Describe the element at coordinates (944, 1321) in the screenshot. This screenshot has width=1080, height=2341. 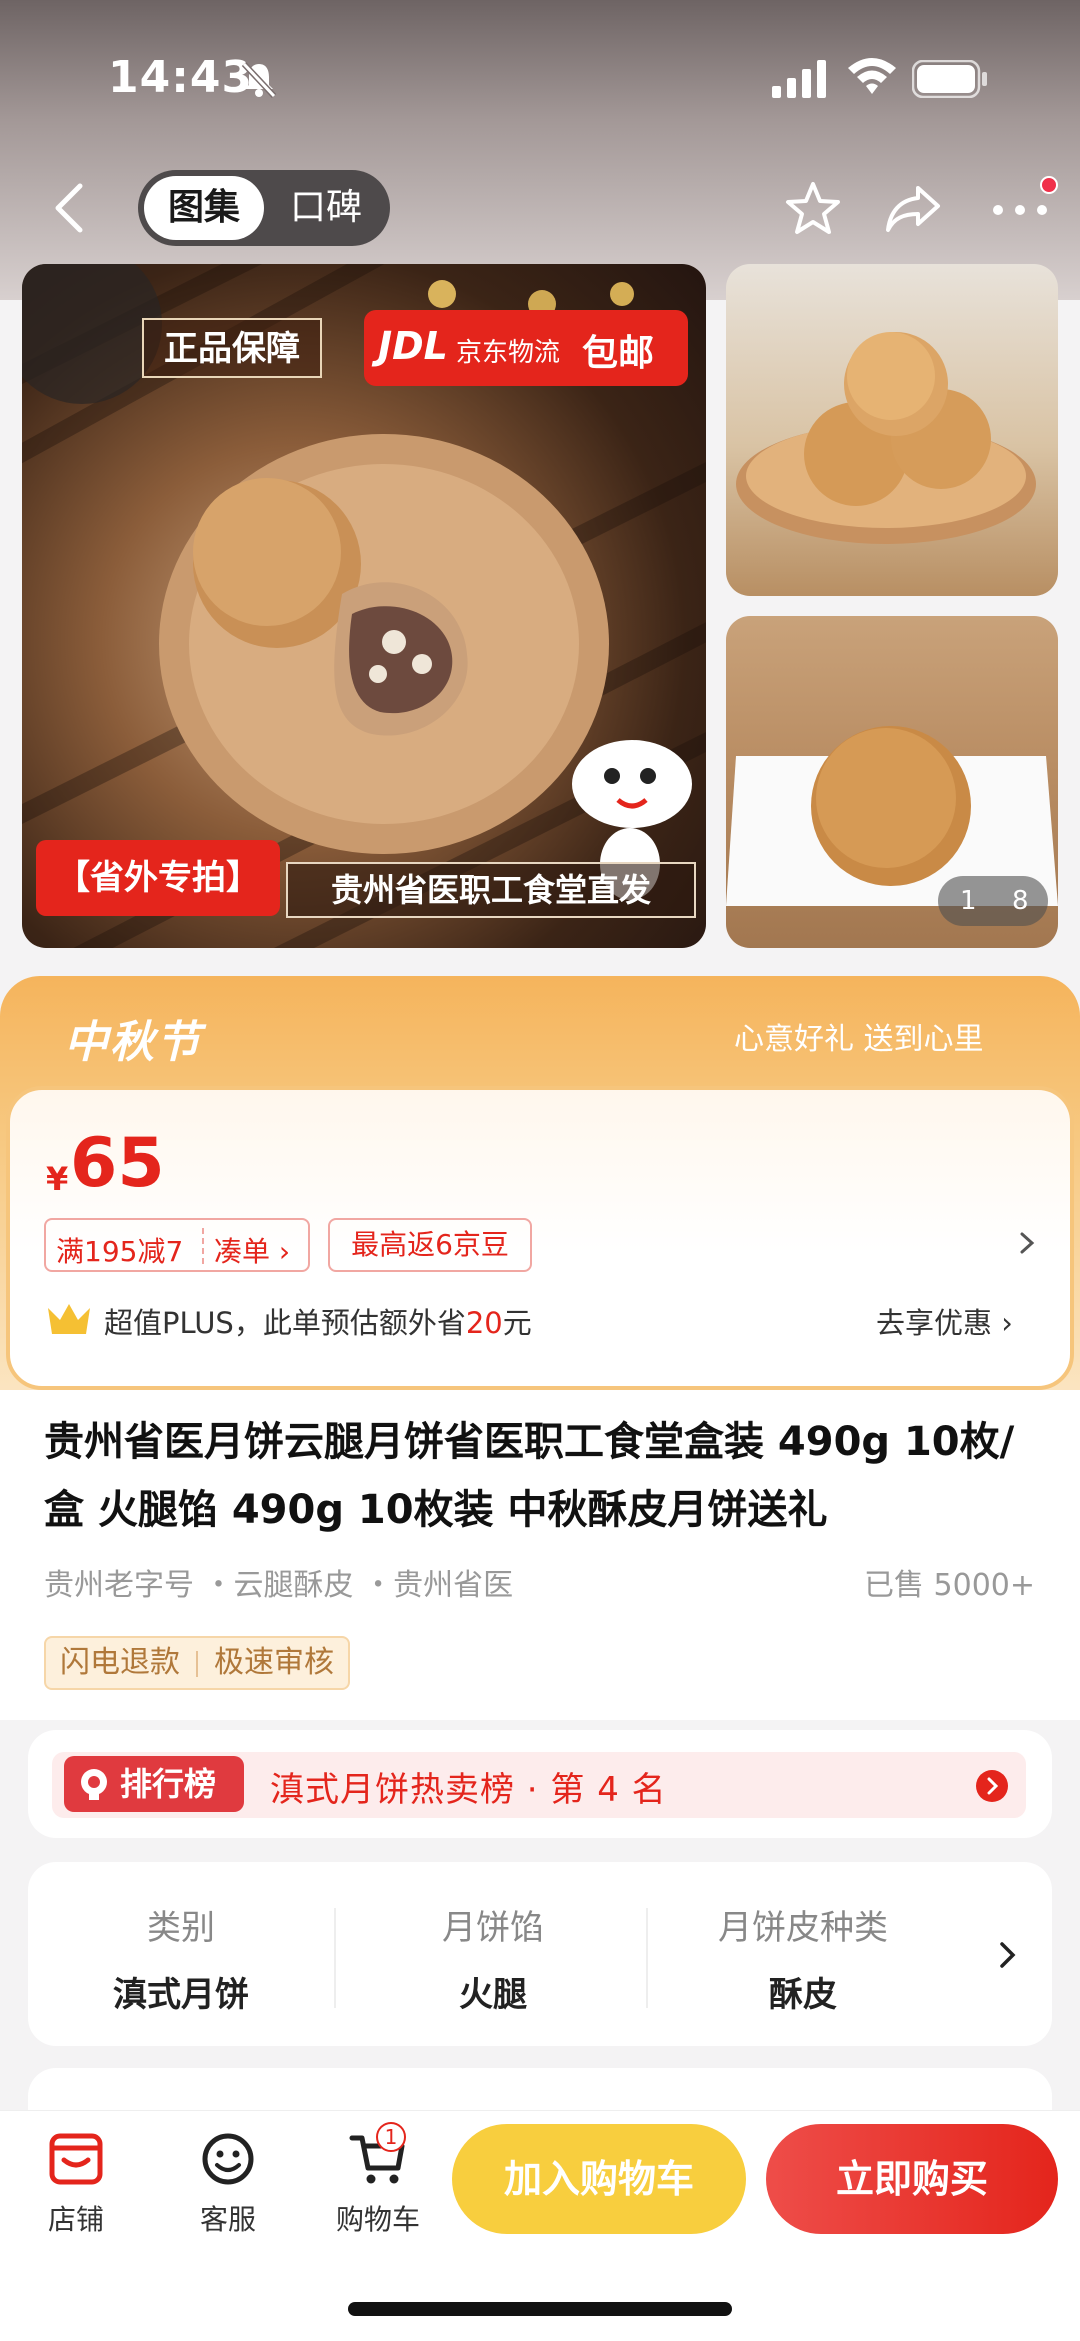
I see `go-discount-link: 去享优惠 ›` at that location.